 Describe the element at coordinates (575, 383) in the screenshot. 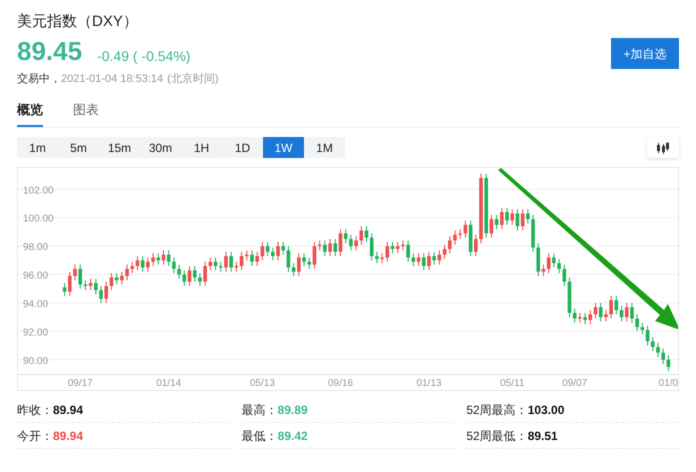

I see `axis-label: 09/07` at that location.